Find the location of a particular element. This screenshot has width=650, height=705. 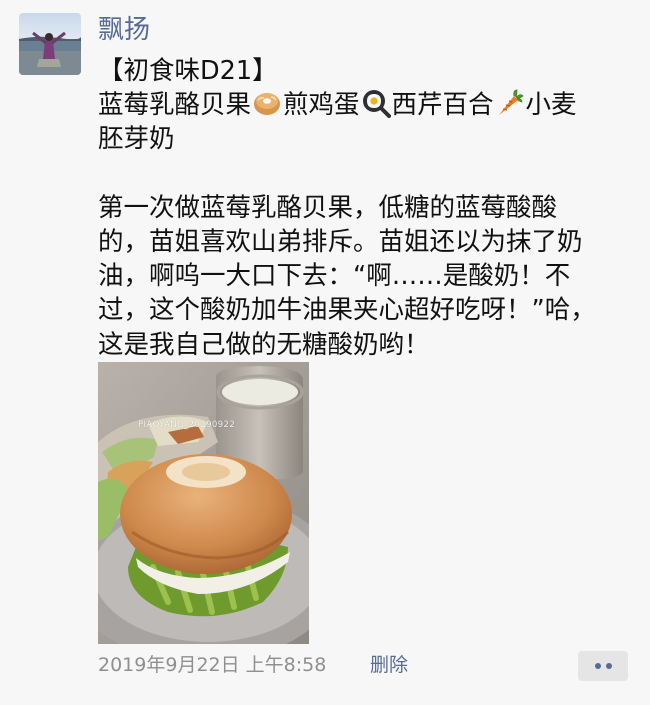

post-text-segment: 蓝莓乳酪贝果 is located at coordinates (175, 105).